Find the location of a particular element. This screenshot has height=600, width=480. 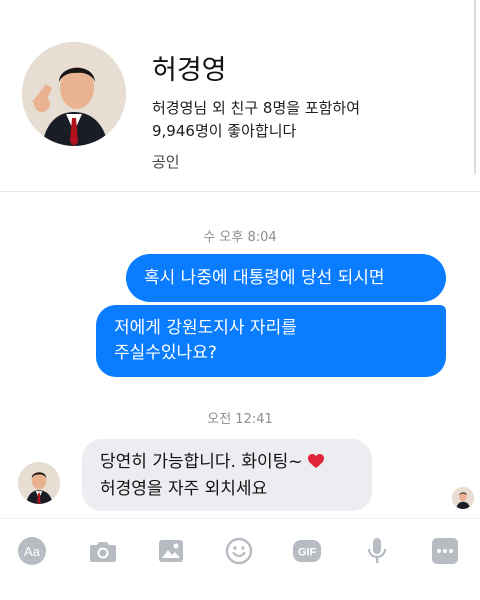

svg-text: Aa is located at coordinates (32, 551).